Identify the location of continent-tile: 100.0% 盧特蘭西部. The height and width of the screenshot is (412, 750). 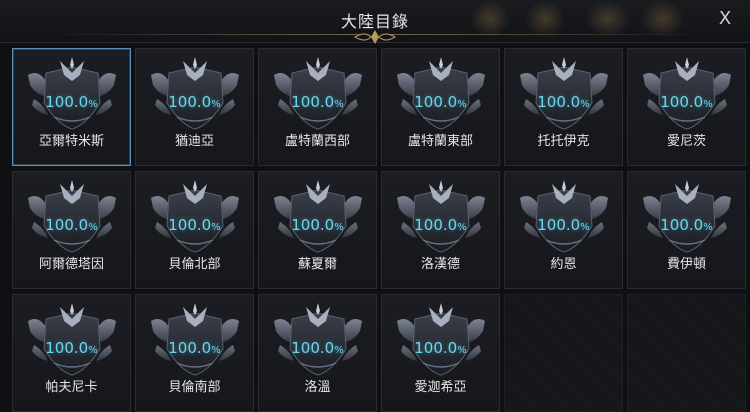
(317, 107).